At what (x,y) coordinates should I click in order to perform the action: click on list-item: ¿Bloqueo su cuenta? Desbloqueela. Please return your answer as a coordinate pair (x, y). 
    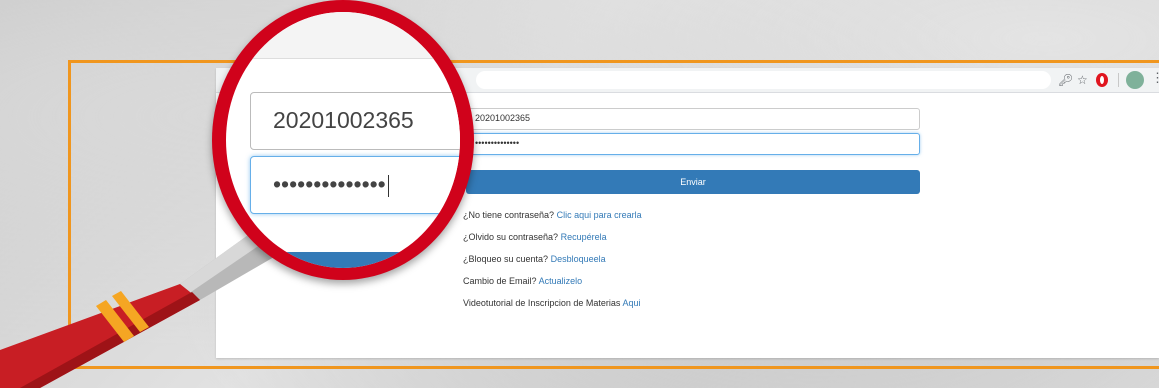
    Looking at the image, I should click on (534, 259).